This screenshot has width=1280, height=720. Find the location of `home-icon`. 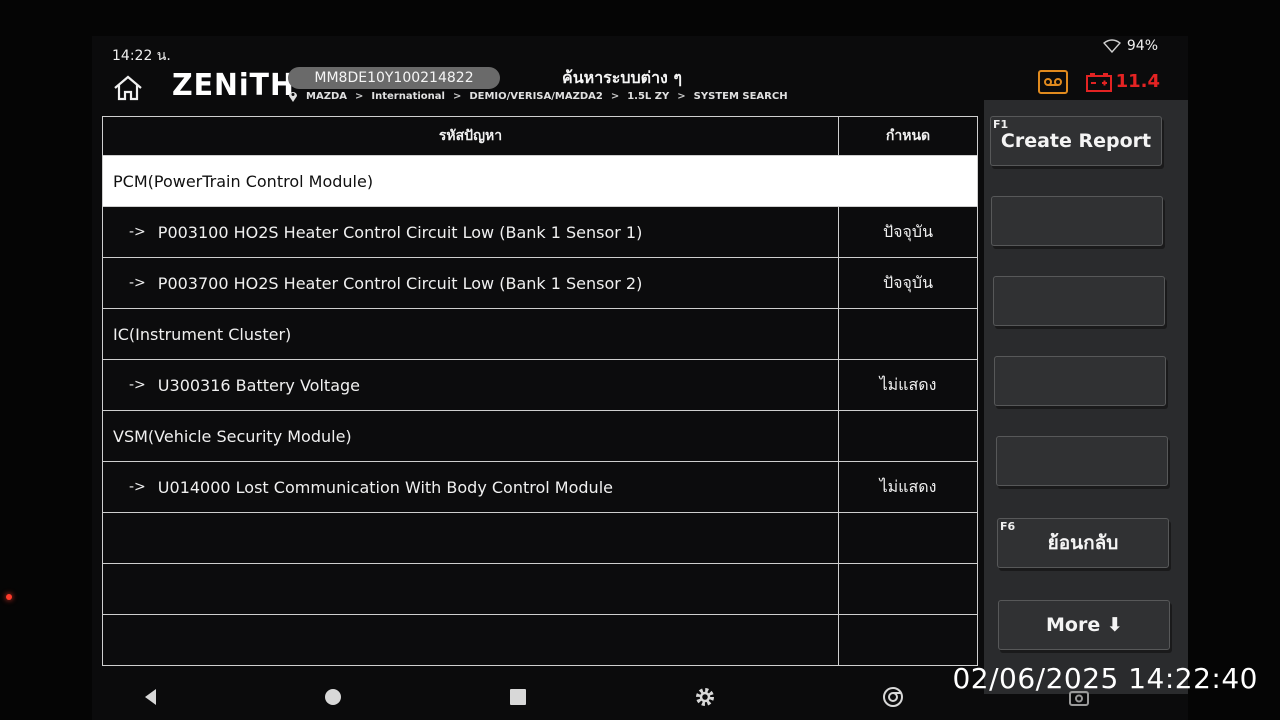

home-icon is located at coordinates (128, 88).